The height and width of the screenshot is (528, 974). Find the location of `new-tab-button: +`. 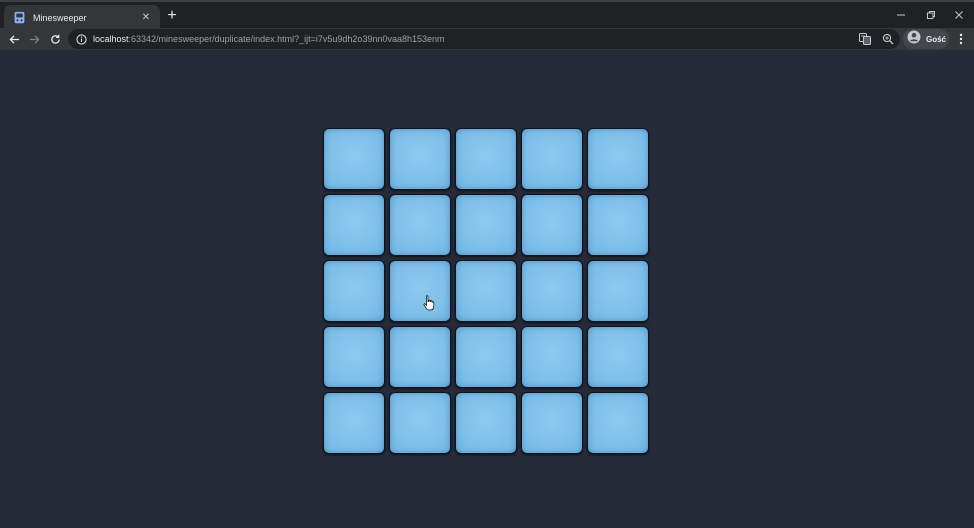

new-tab-button: + is located at coordinates (172, 16).